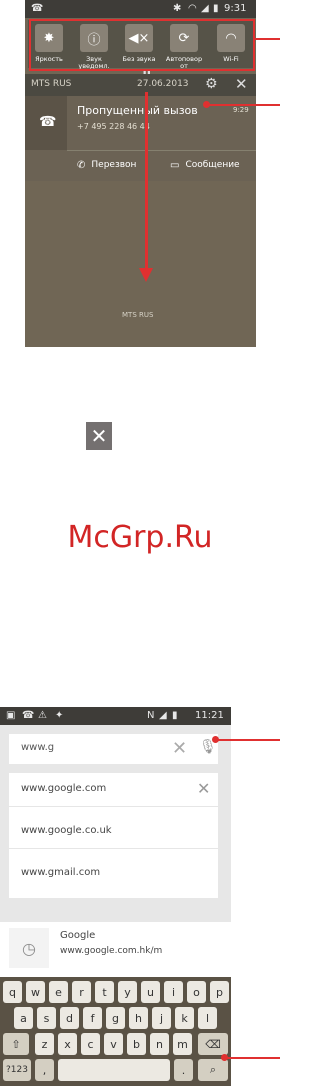  I want to click on status-time: 11:21, so click(209, 715).